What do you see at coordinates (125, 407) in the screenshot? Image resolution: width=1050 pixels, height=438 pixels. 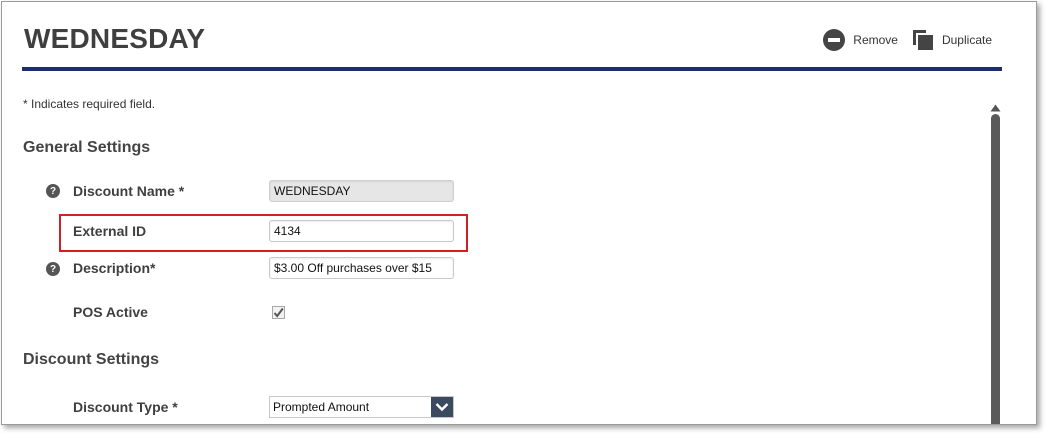 I see `discount-type-label: Discount Type *` at bounding box center [125, 407].